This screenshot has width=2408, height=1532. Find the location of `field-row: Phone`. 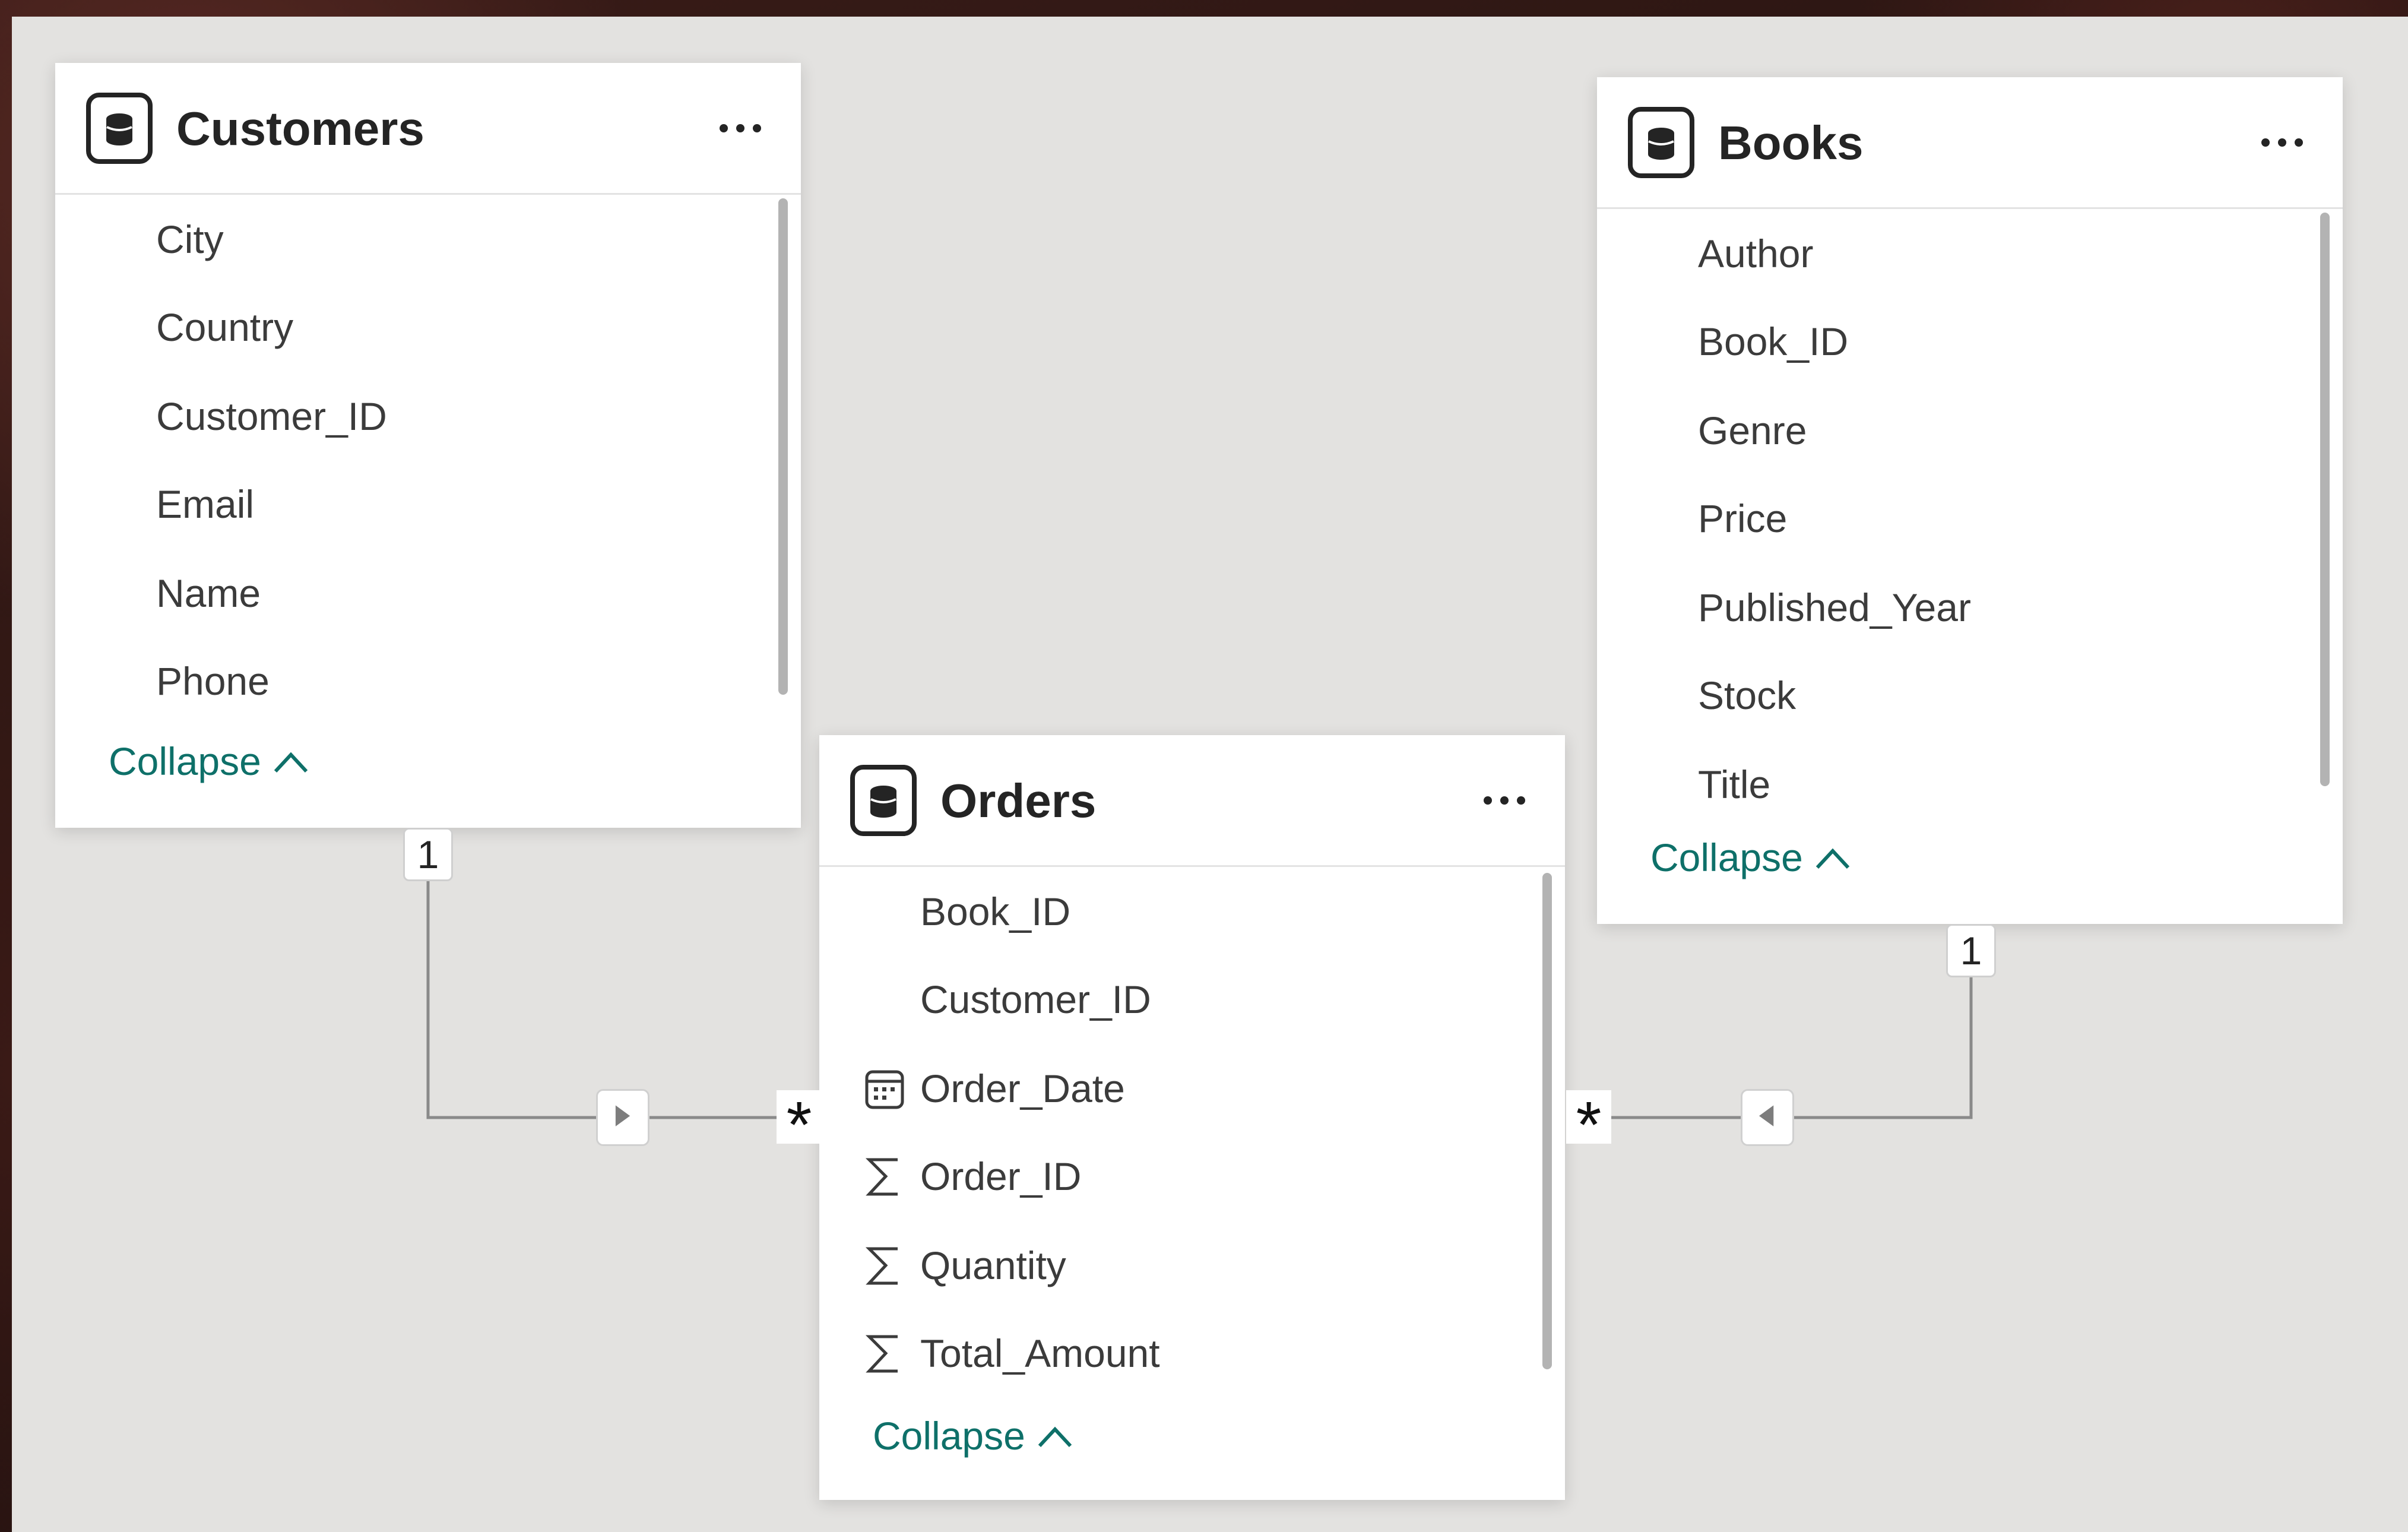

field-row: Phone is located at coordinates (428, 682).